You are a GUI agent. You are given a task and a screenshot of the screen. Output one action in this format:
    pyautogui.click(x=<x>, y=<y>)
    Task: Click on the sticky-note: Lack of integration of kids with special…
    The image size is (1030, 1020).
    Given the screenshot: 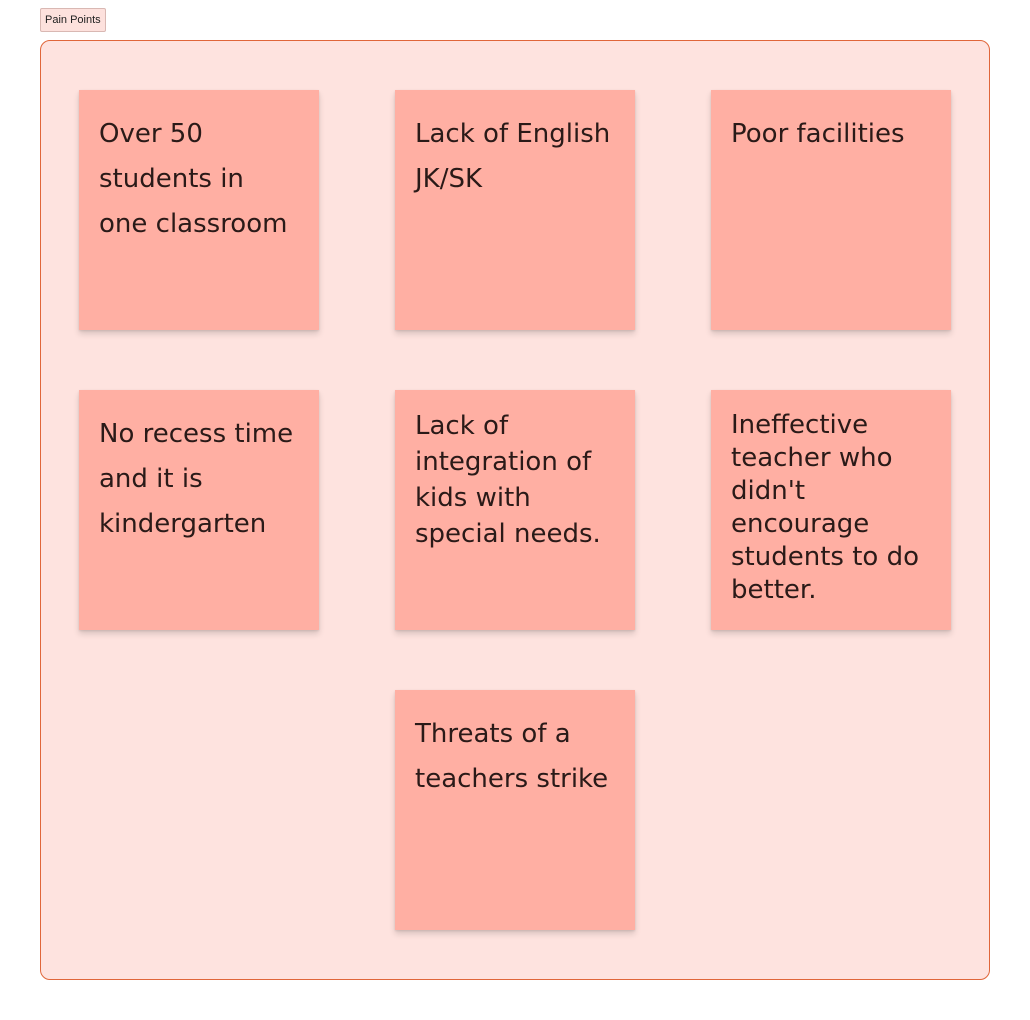 What is the action you would take?
    pyautogui.click(x=515, y=510)
    